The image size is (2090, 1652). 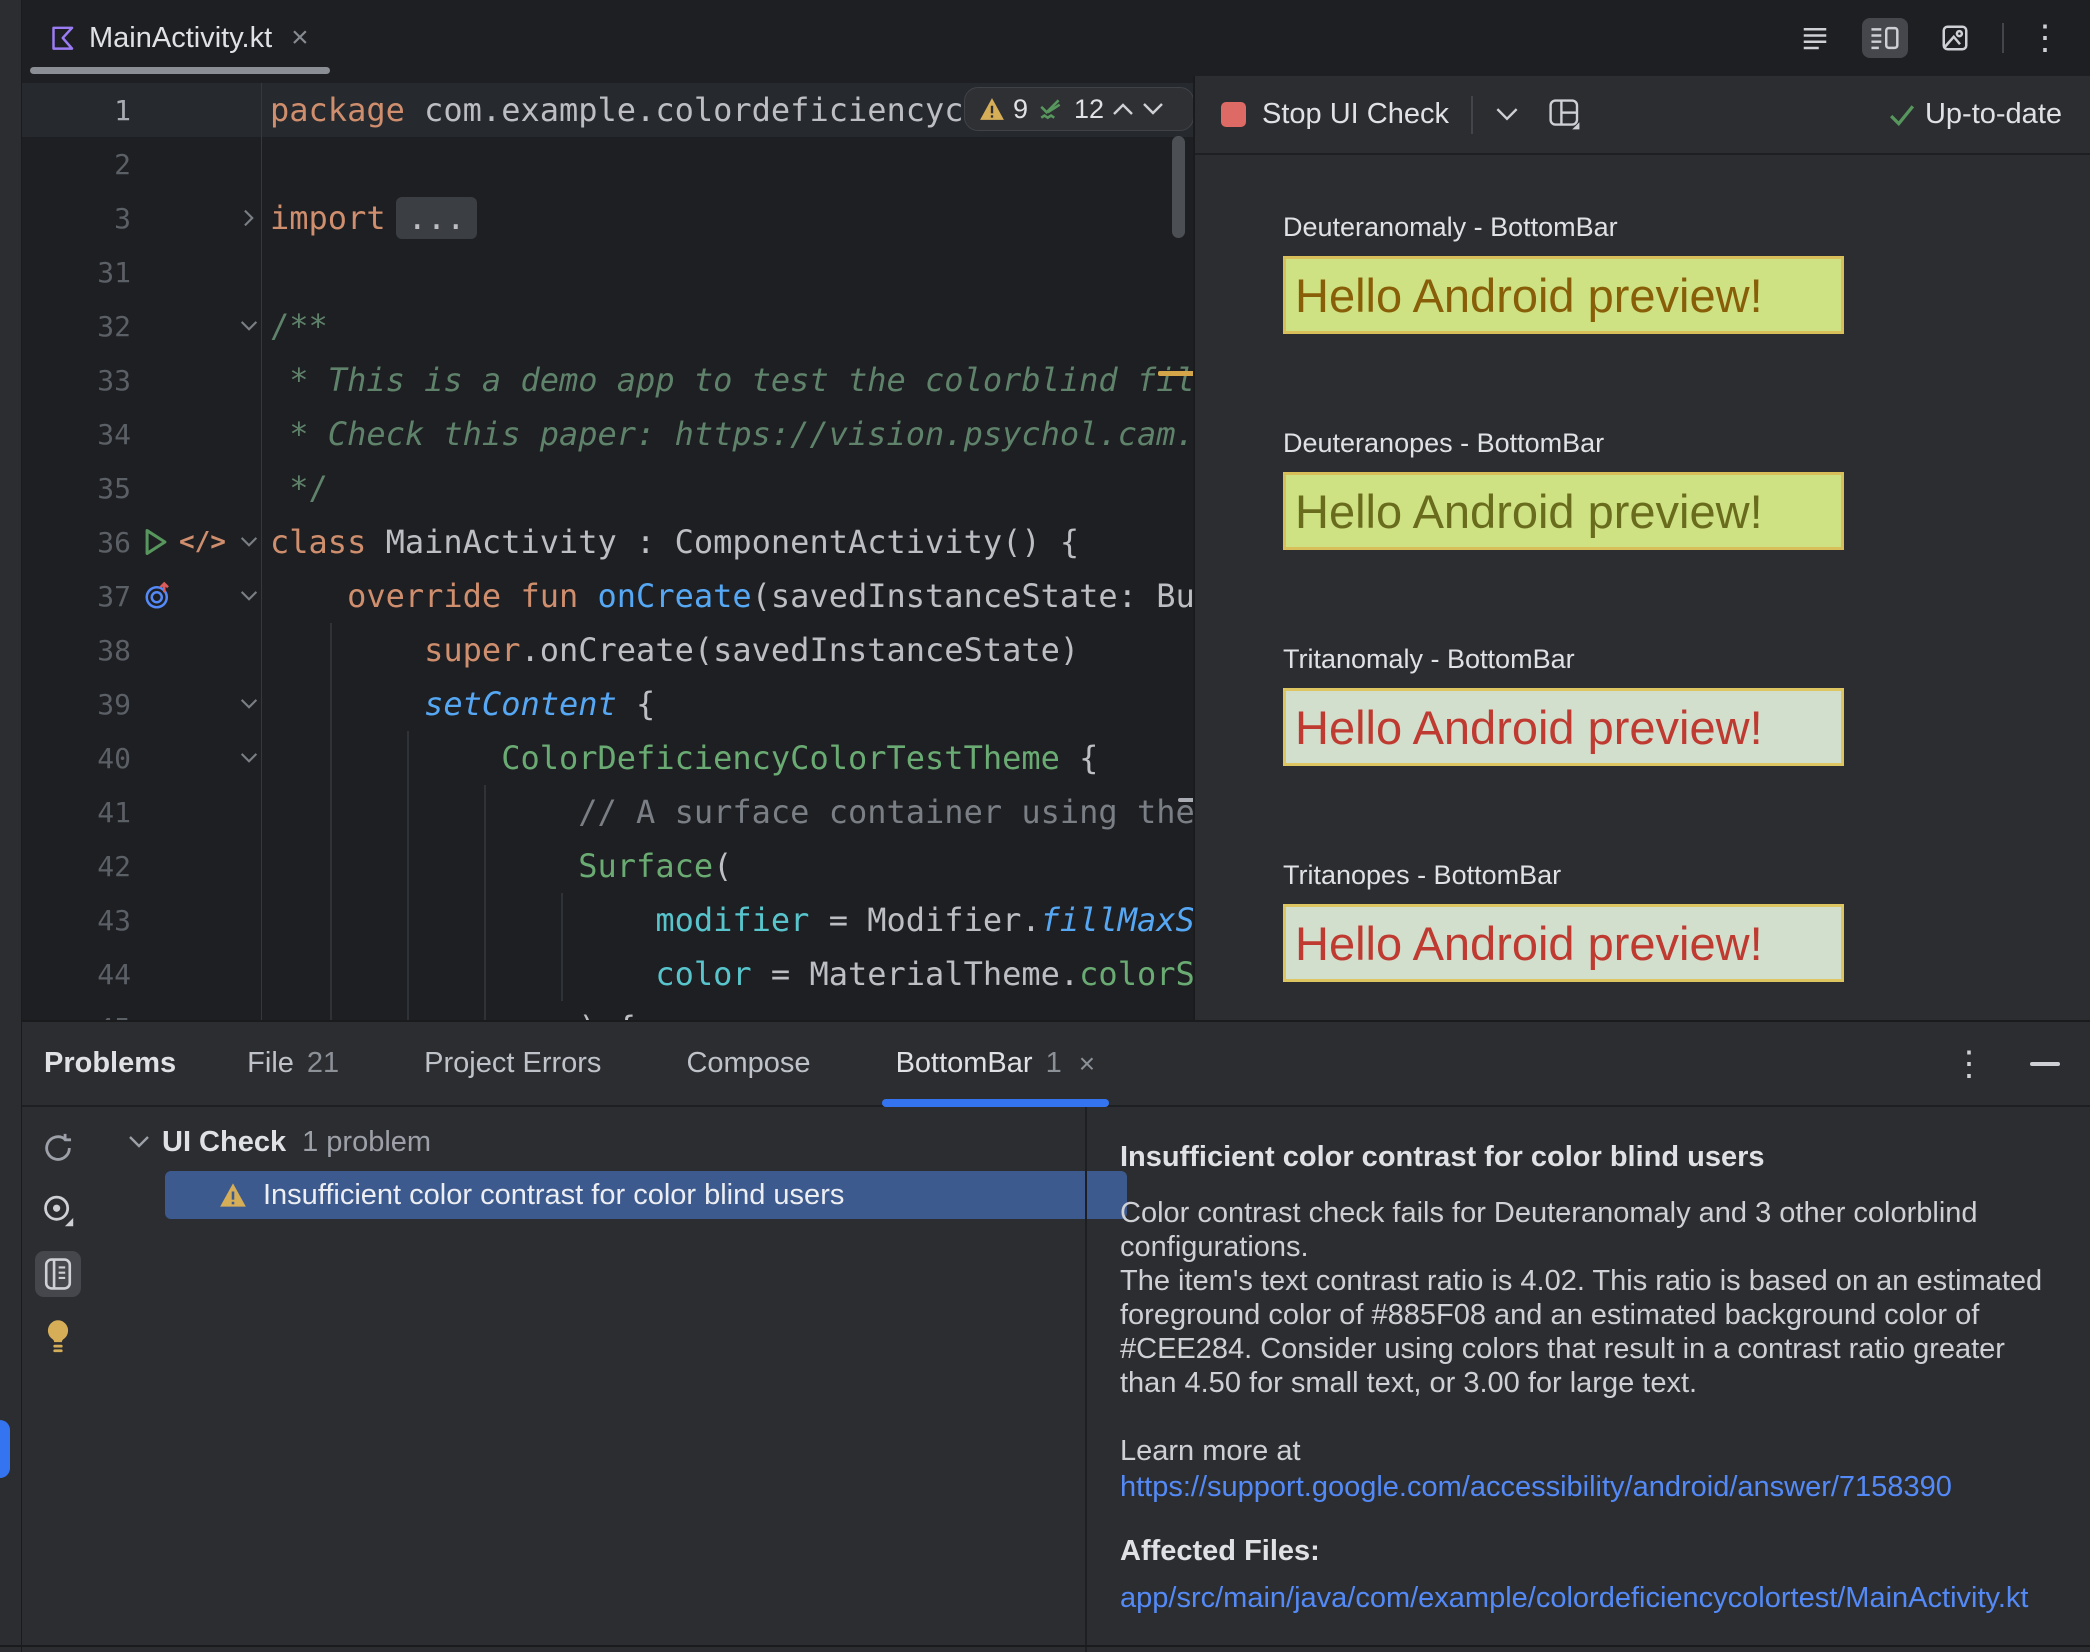 I want to click on code-token: = Modifier., so click(x=925, y=920).